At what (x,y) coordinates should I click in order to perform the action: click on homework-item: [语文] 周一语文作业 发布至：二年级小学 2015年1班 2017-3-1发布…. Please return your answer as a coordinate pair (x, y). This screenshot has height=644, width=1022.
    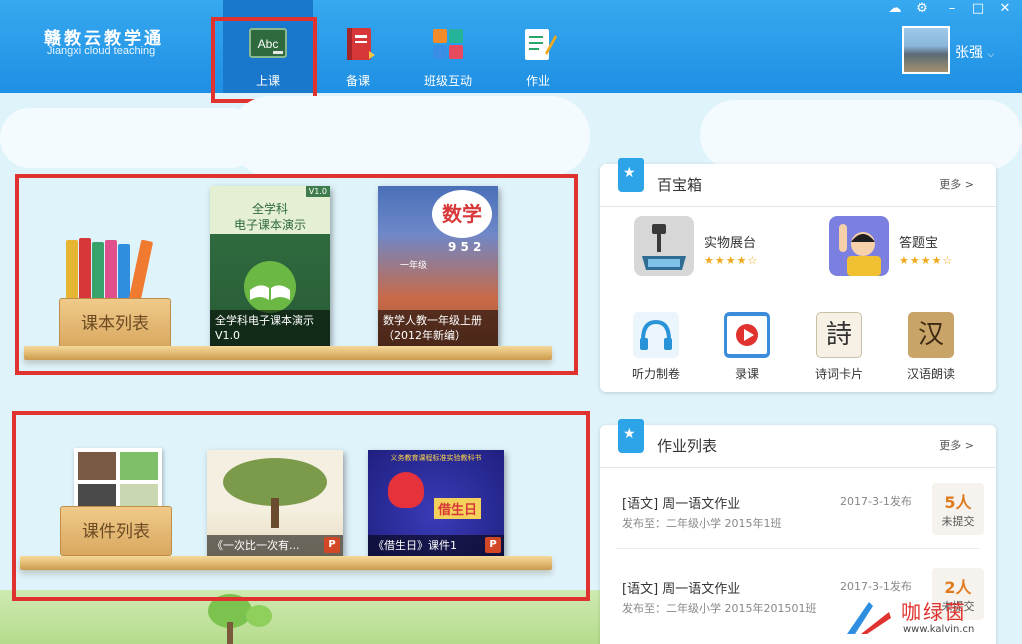
    Looking at the image, I should click on (798, 512).